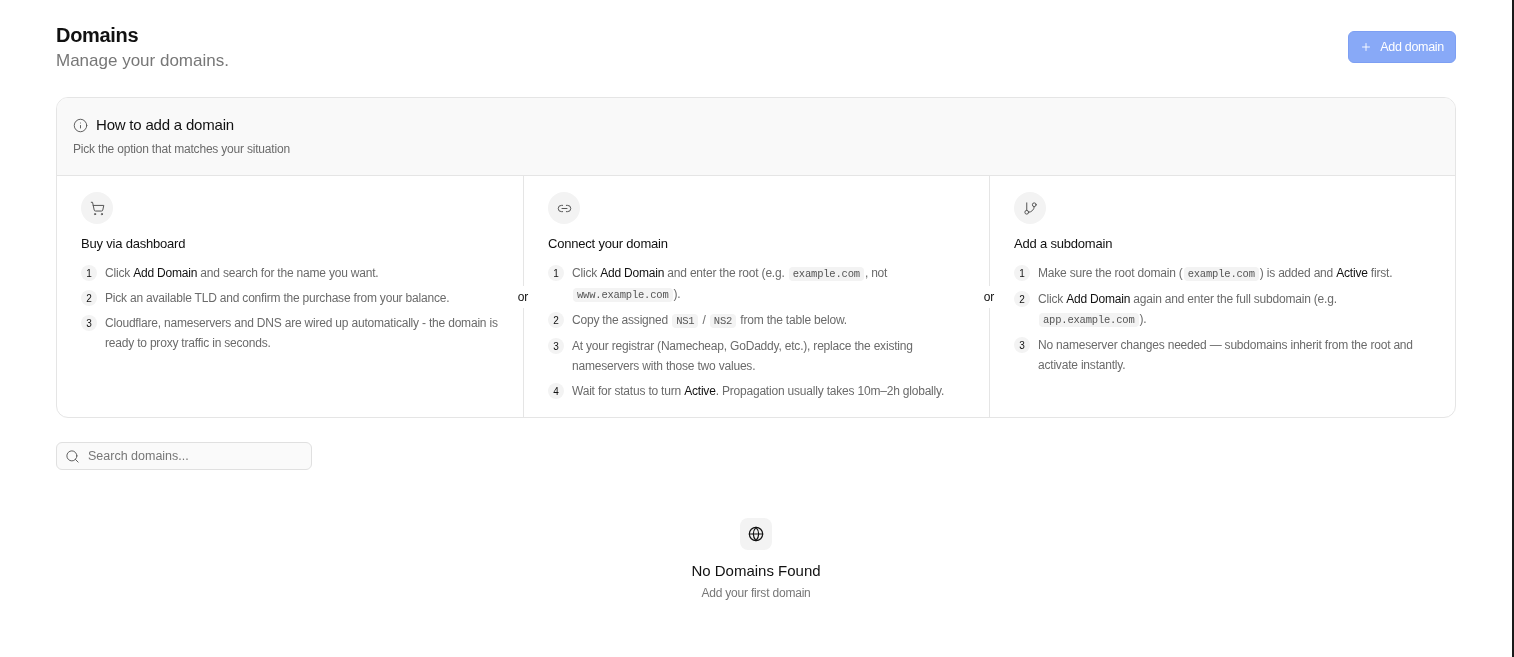 The height and width of the screenshot is (657, 1514). Describe the element at coordinates (709, 321) in the screenshot. I see `step-text: Copy the assigned NS1 / NS2 from the table below.` at that location.